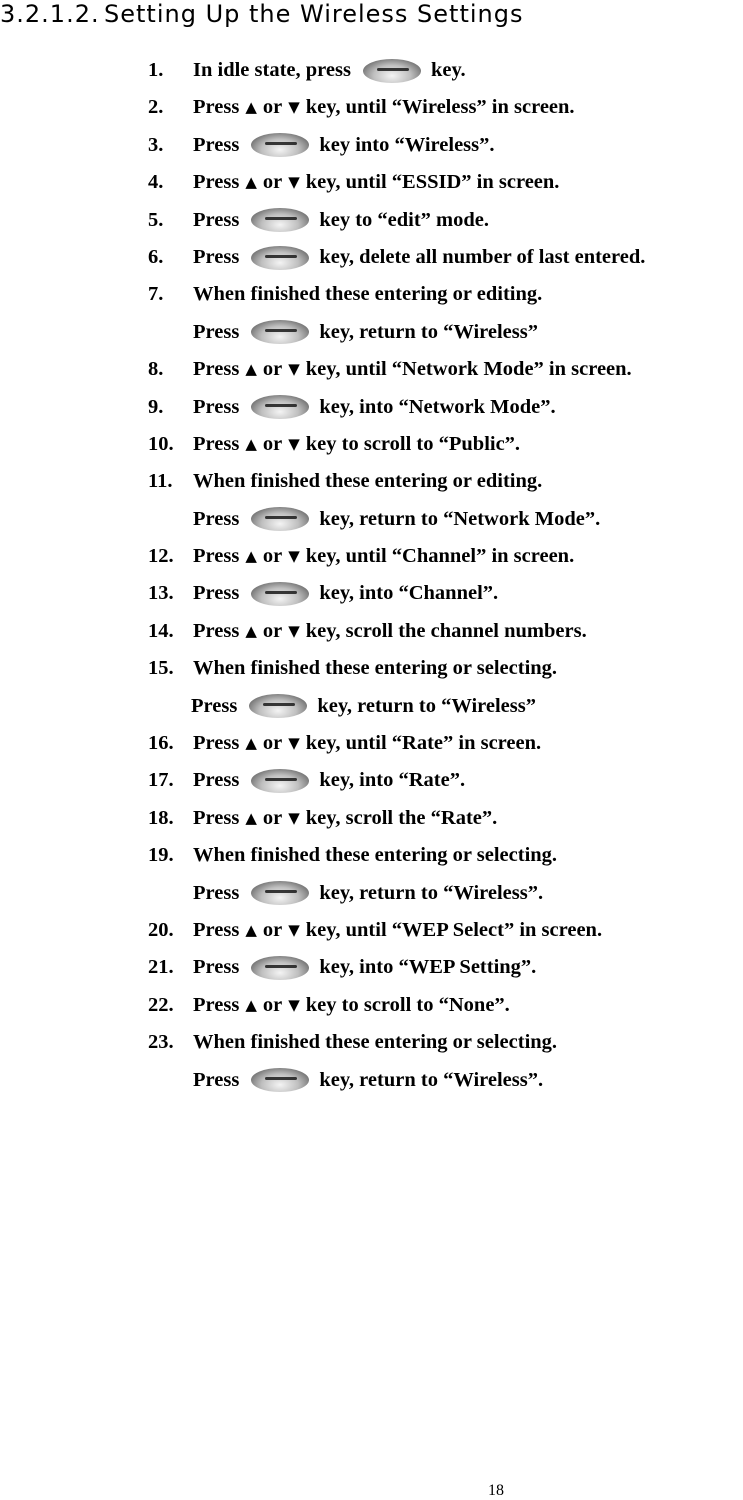  I want to click on step-number: 9., so click(156, 406).